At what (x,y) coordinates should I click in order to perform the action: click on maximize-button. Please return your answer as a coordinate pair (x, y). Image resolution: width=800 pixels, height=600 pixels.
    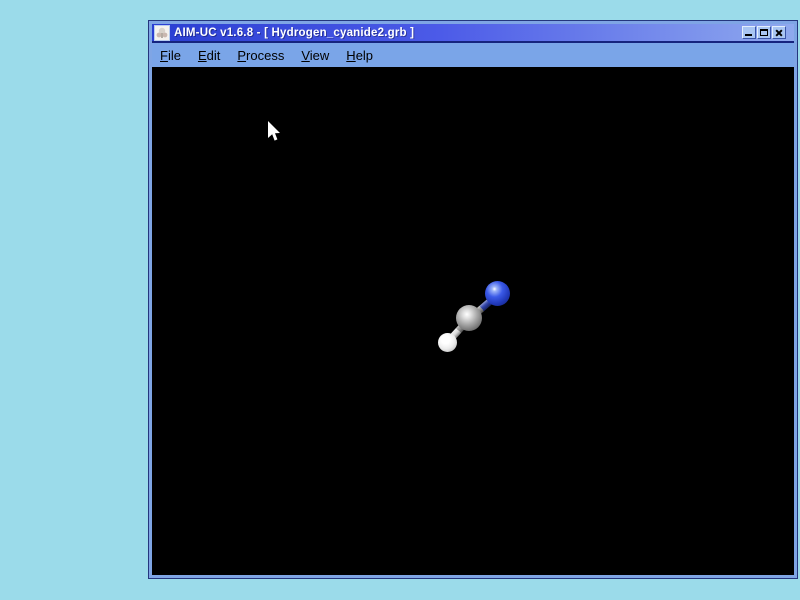
    Looking at the image, I should click on (764, 32).